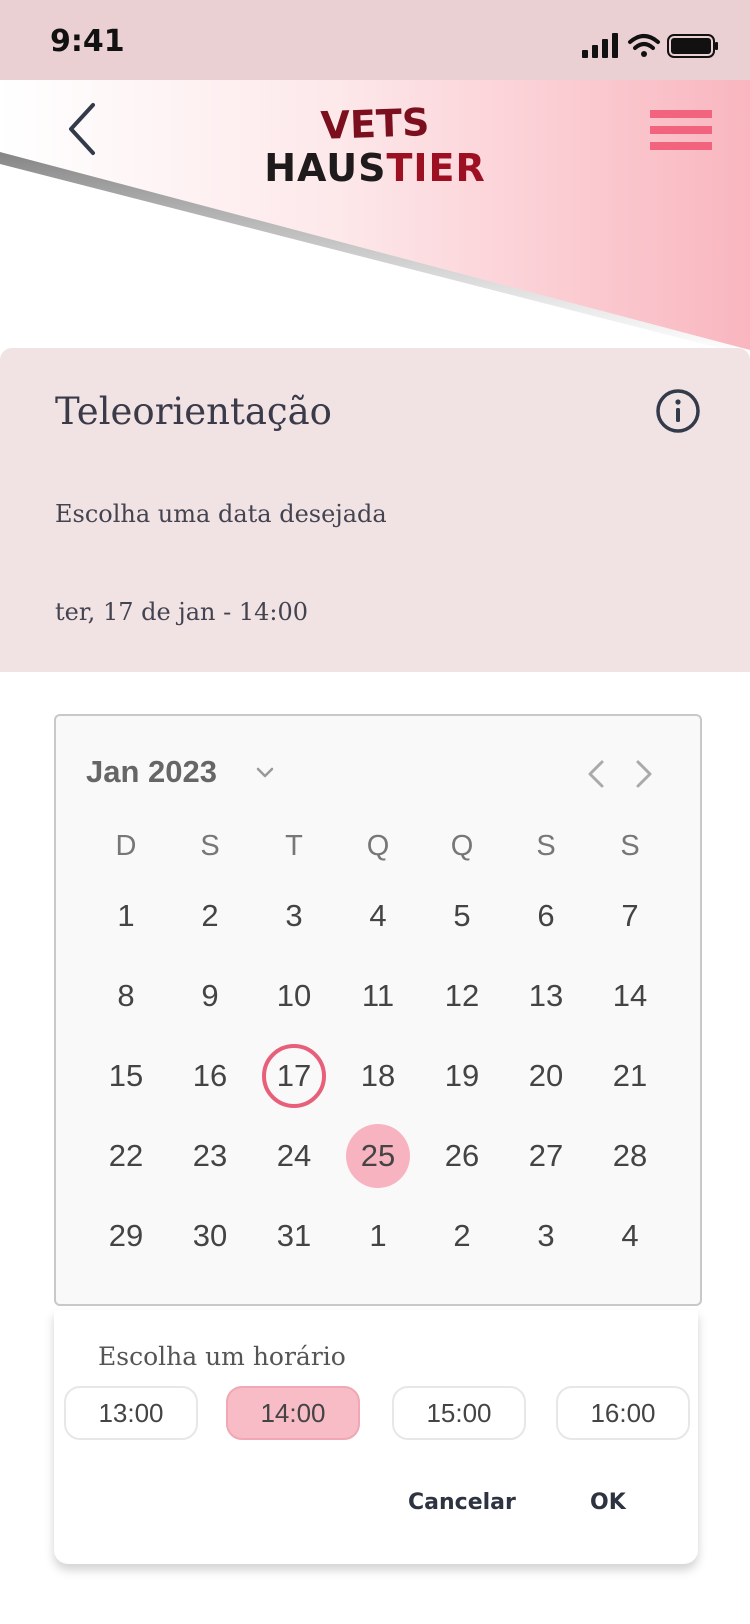 The width and height of the screenshot is (750, 1624). I want to click on today-marker: 17, so click(294, 1076).